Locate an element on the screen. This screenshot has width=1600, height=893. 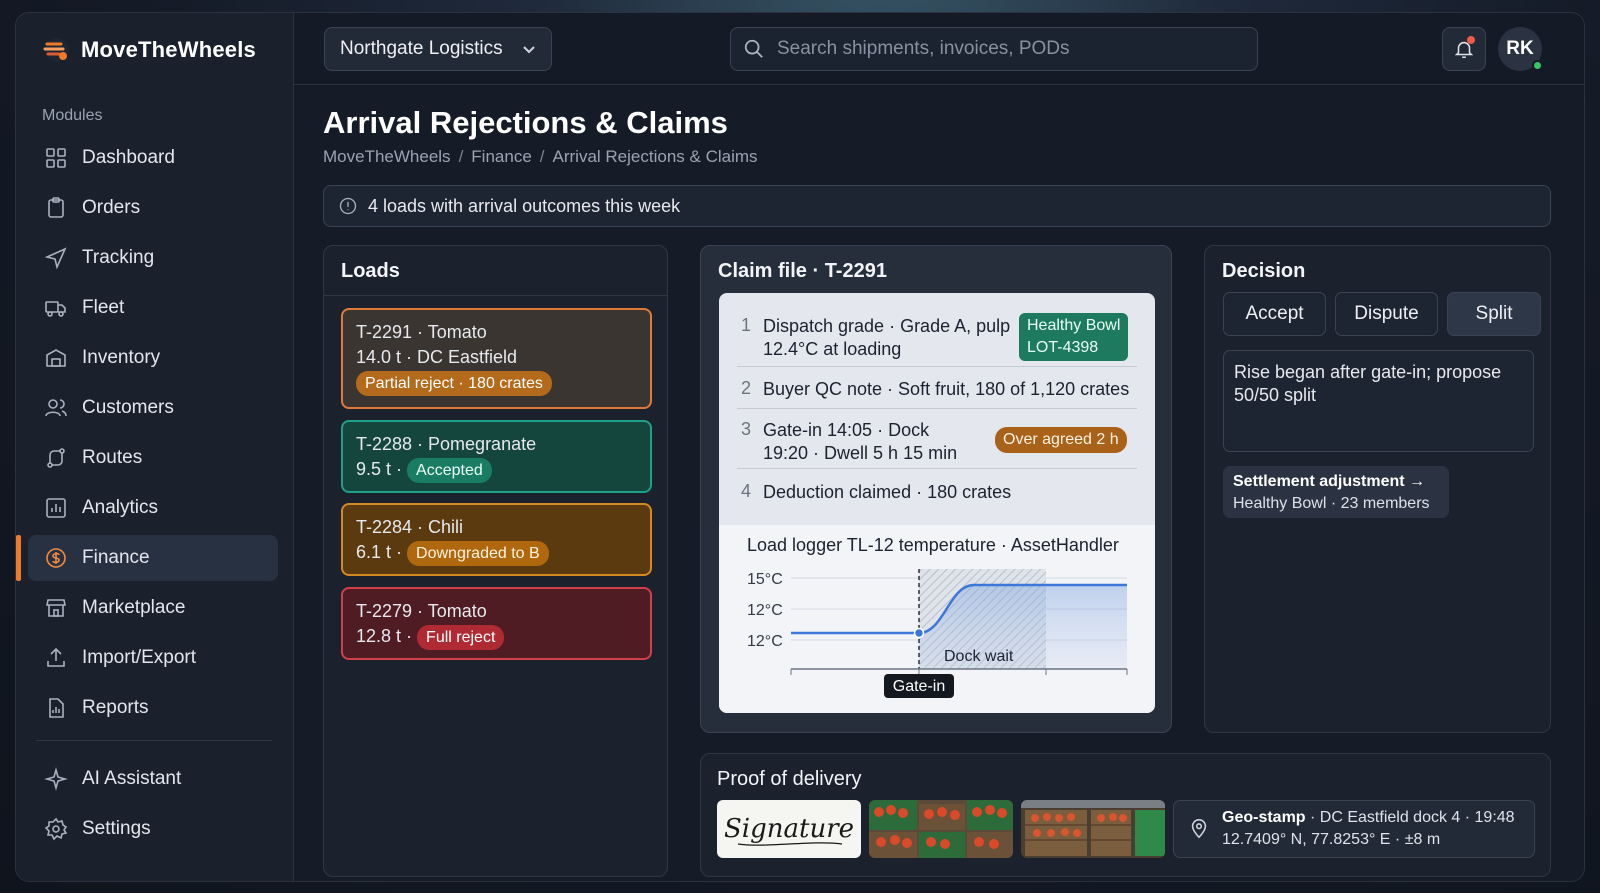
sidebar-item-inventory: Inventory is located at coordinates (153, 358).